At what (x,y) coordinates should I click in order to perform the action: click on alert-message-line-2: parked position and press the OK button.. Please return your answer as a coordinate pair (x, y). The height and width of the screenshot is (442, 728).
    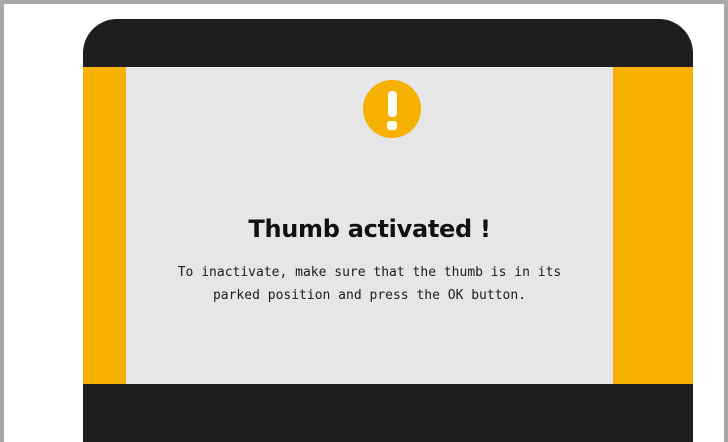
    Looking at the image, I should click on (369, 295).